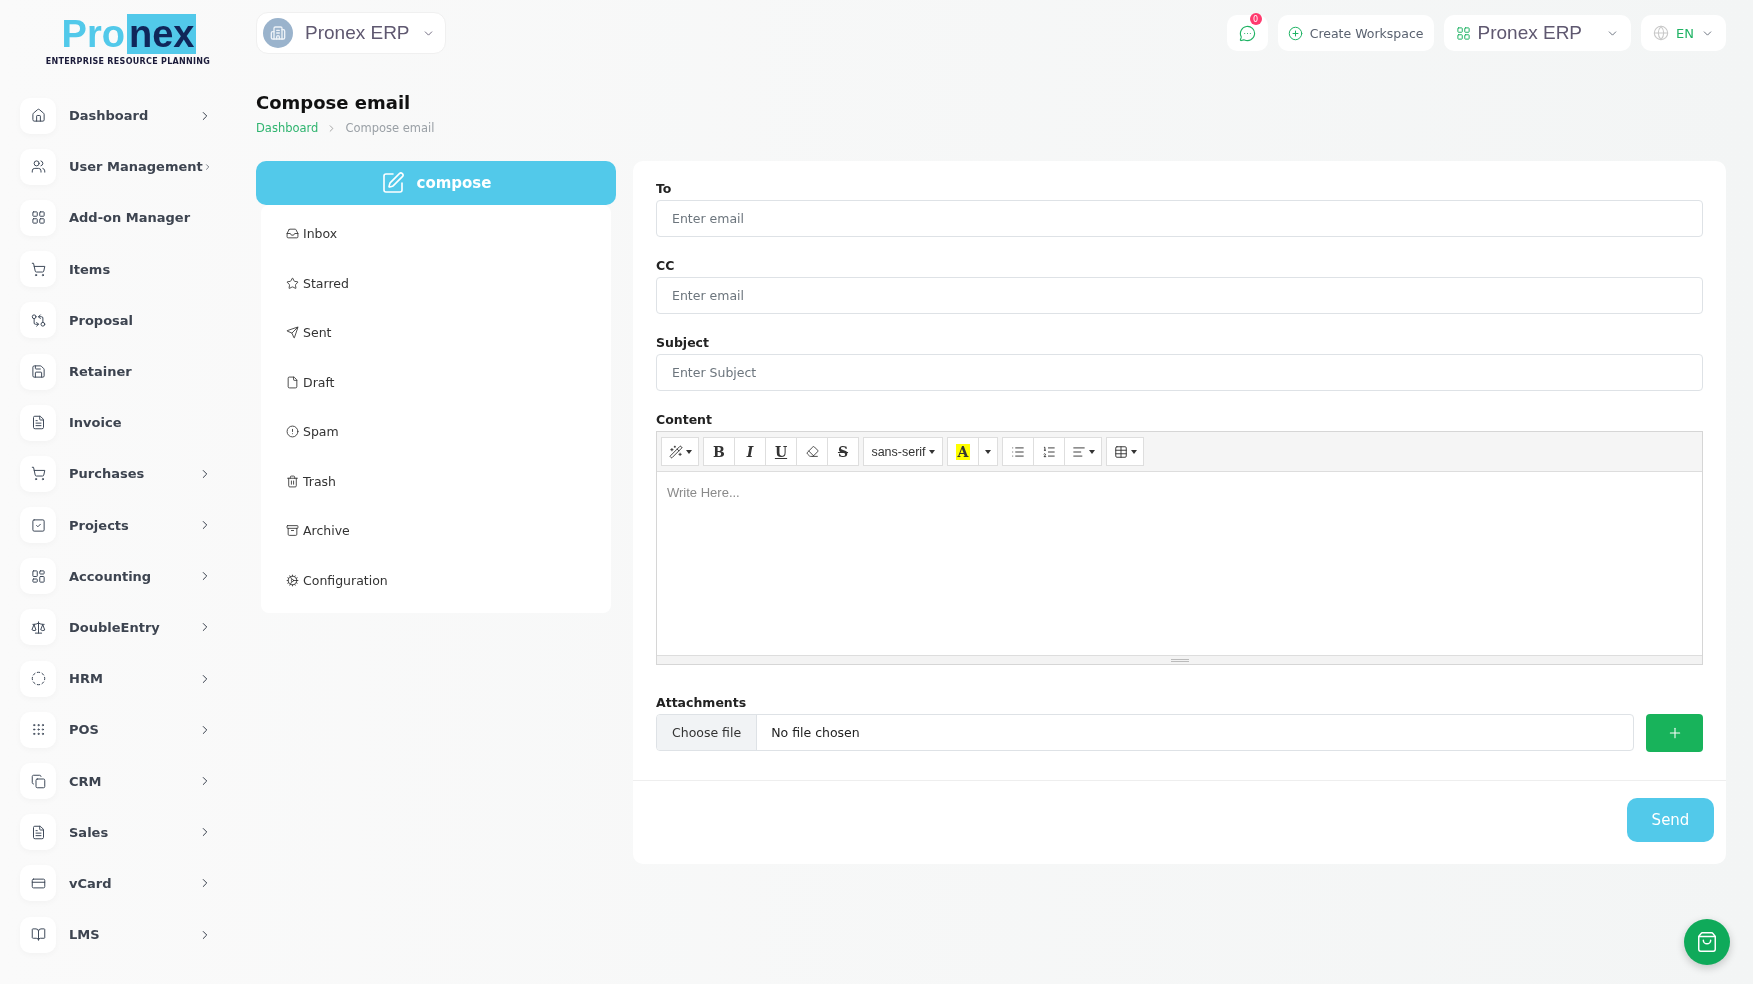  Describe the element at coordinates (326, 531) in the screenshot. I see `mail-folder-link: Archive` at that location.